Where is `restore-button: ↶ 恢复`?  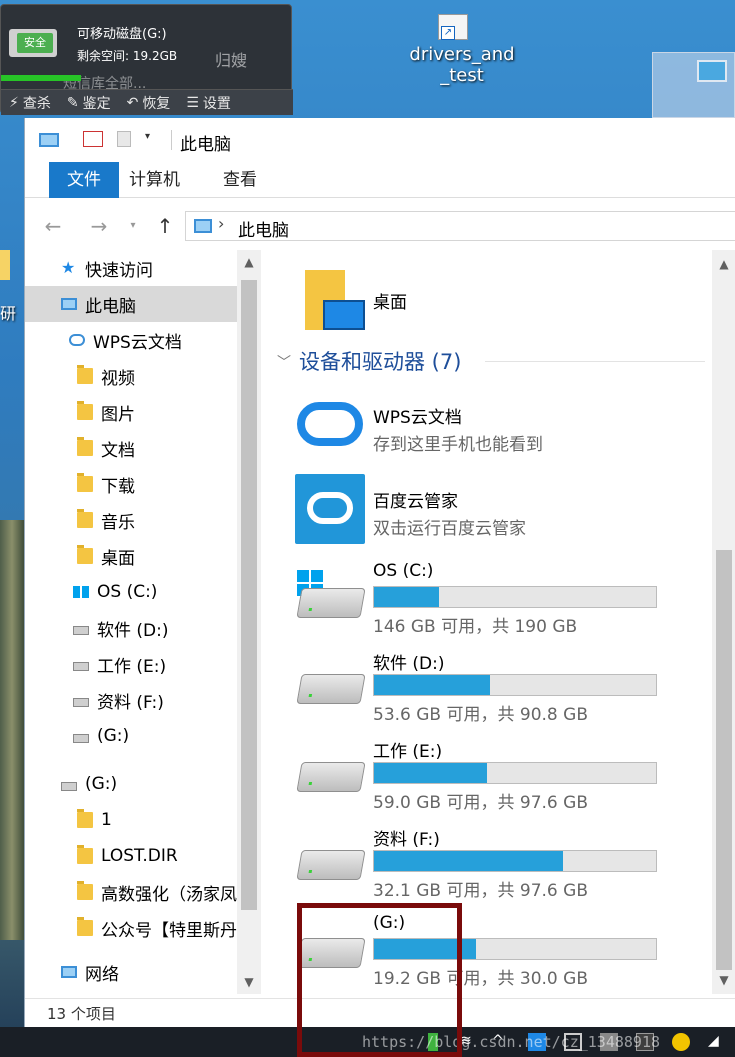 restore-button: ↶ 恢复 is located at coordinates (149, 102).